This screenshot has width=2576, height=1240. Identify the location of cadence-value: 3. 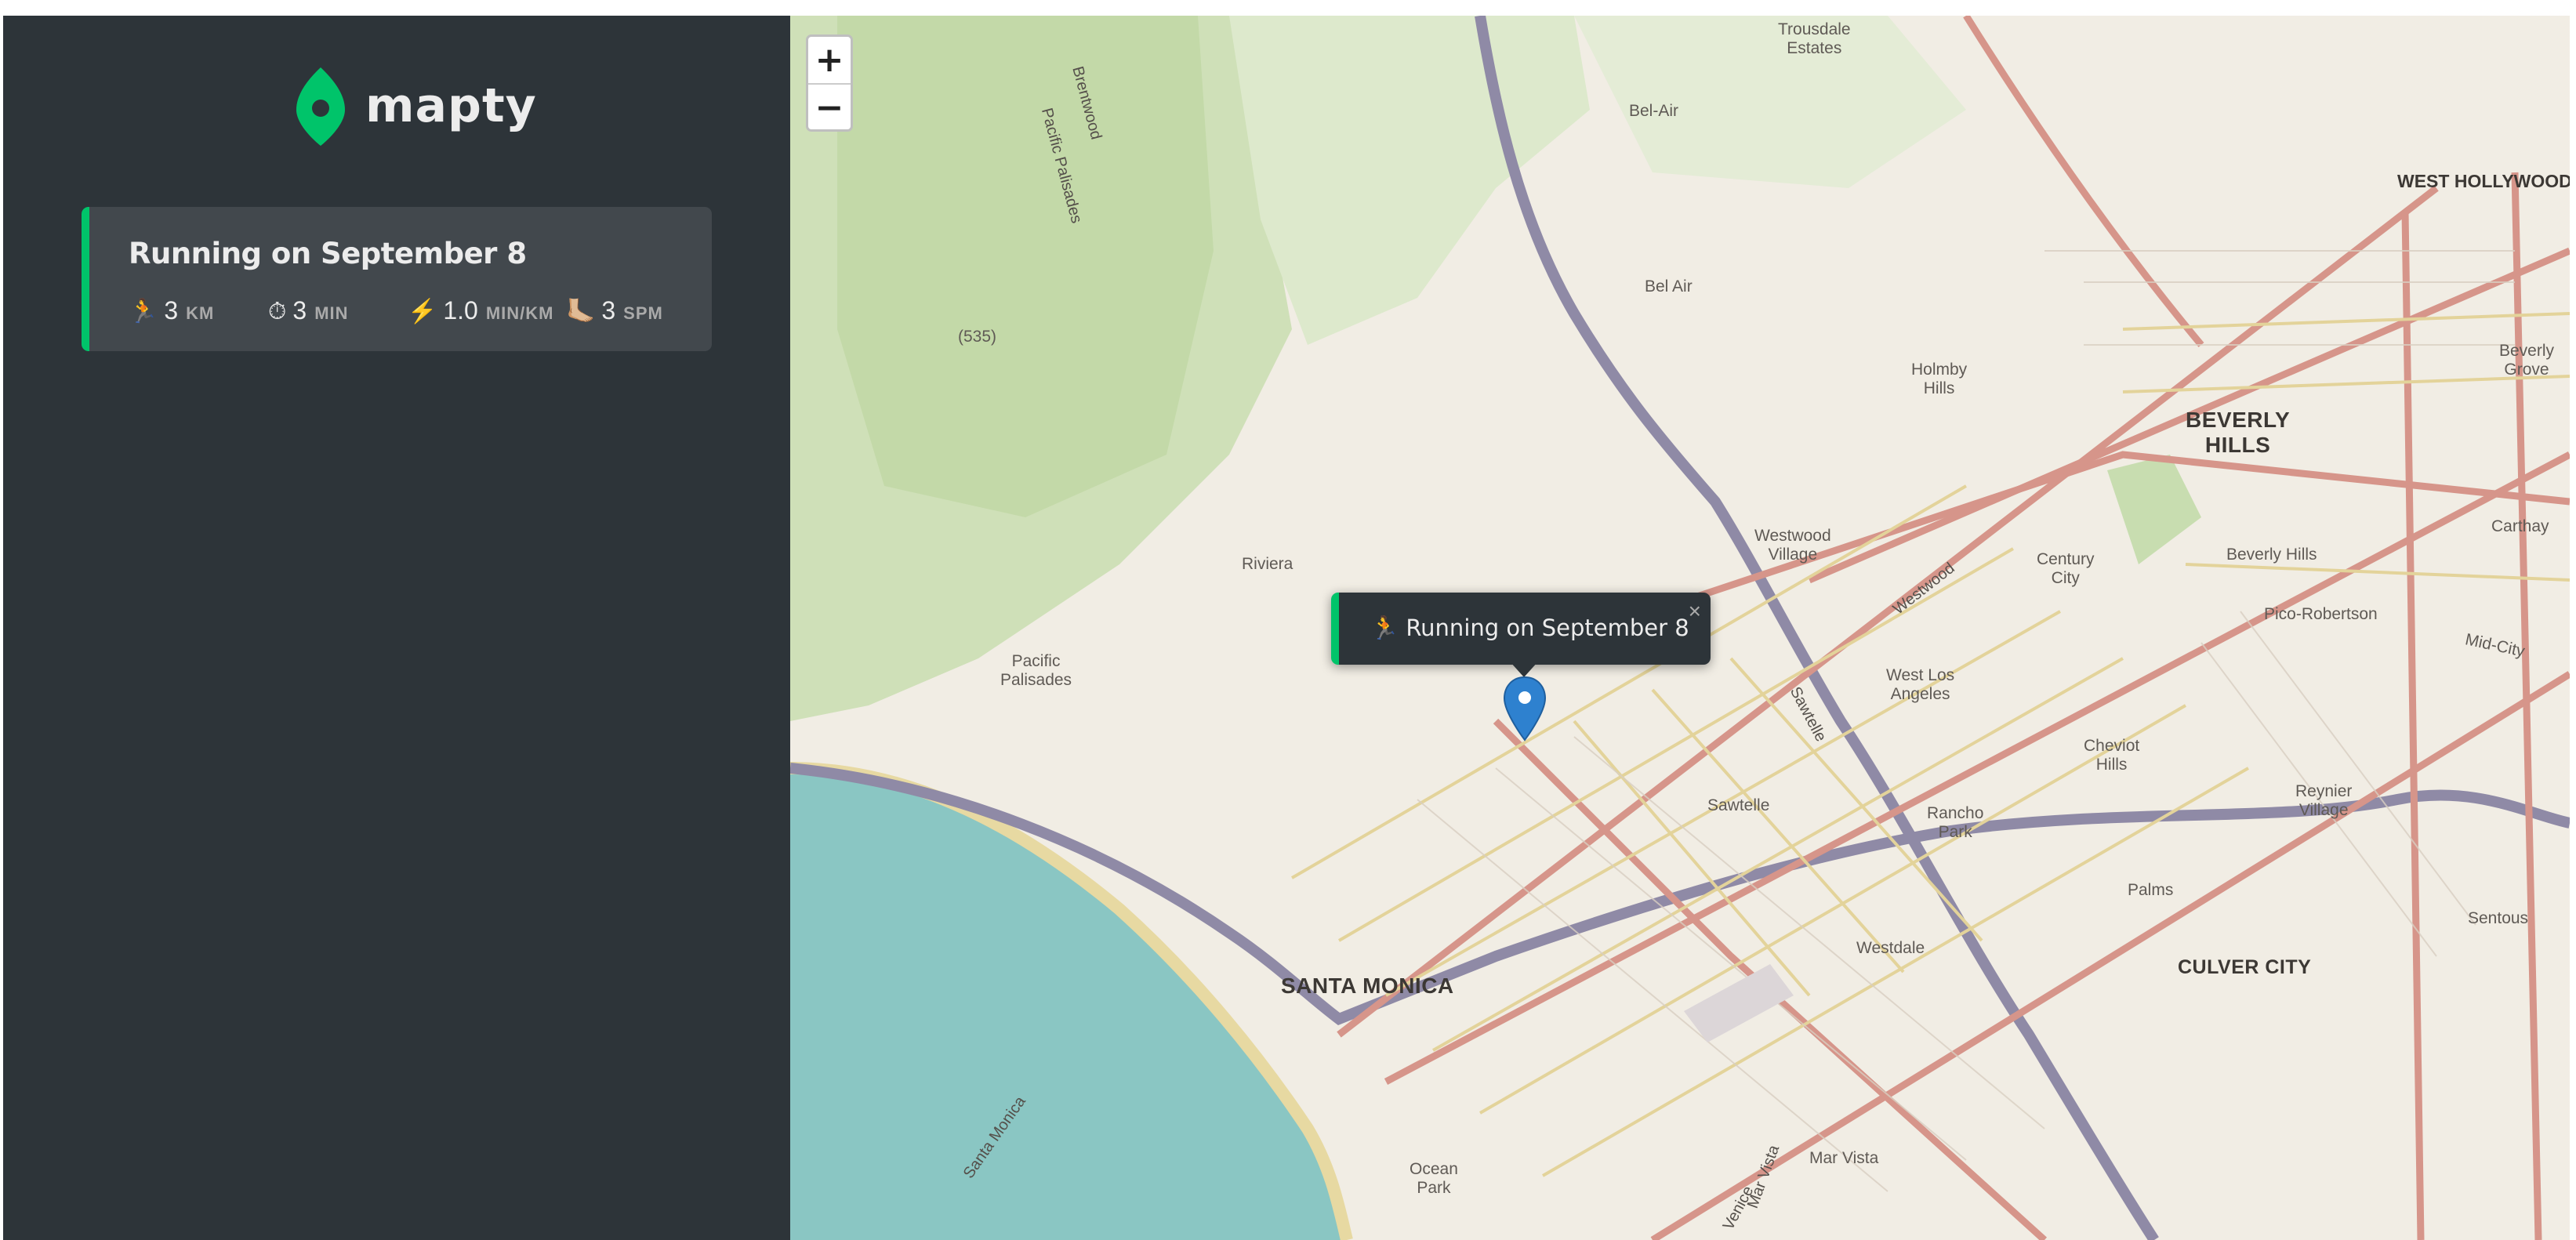
(609, 310).